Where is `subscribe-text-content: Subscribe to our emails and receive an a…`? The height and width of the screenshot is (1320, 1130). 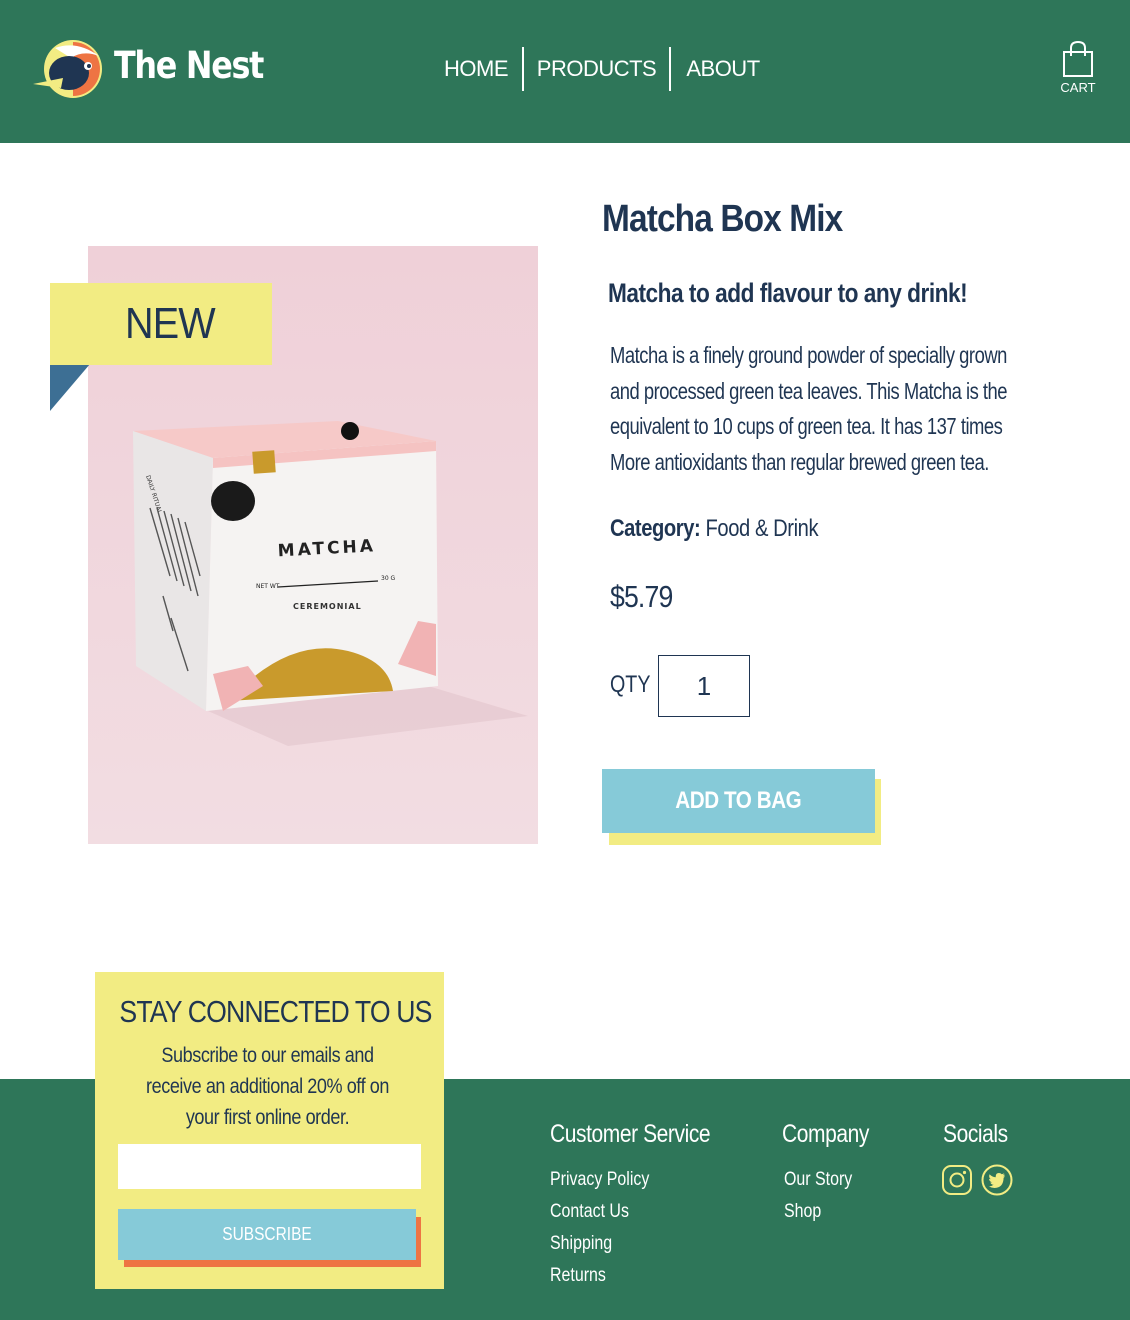
subscribe-text-content: Subscribe to our emails and receive an a… is located at coordinates (267, 1086).